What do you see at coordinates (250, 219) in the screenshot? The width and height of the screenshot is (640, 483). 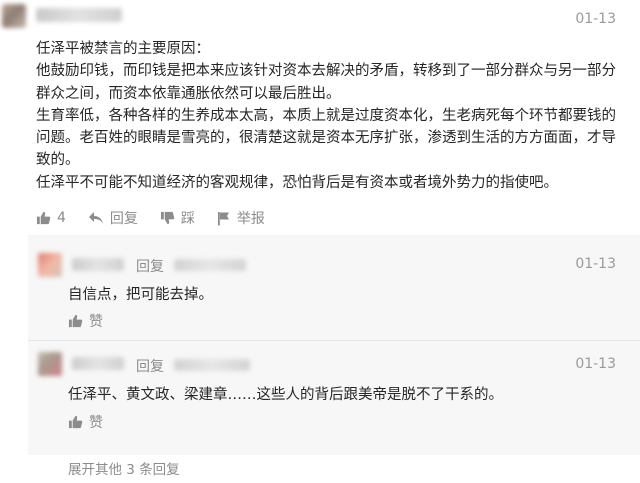 I see `report-label: 举报` at bounding box center [250, 219].